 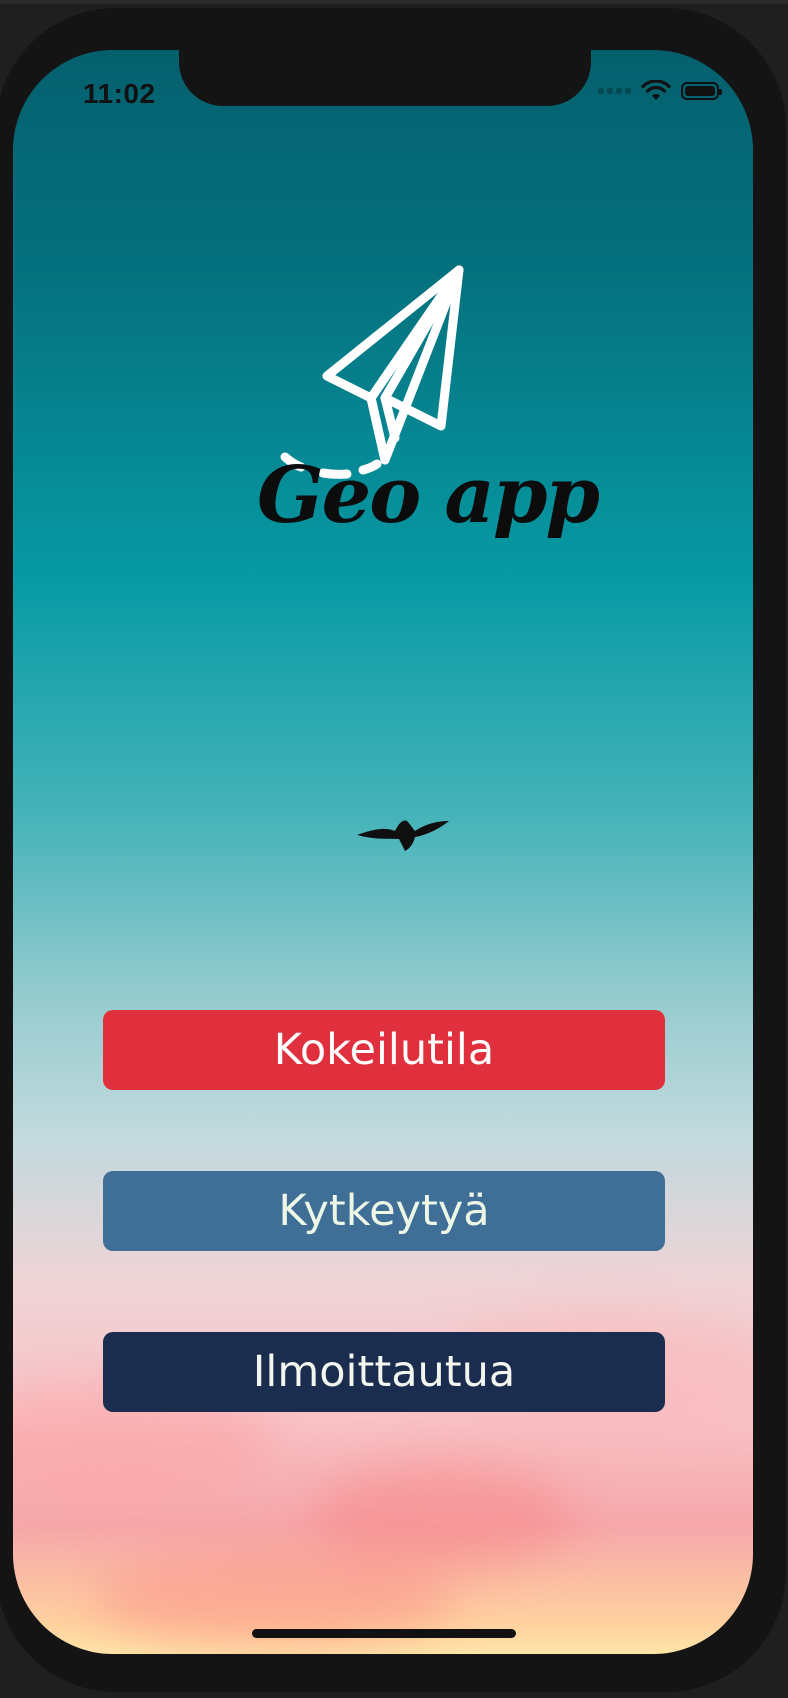 What do you see at coordinates (385, 78) in the screenshot?
I see `device-notch` at bounding box center [385, 78].